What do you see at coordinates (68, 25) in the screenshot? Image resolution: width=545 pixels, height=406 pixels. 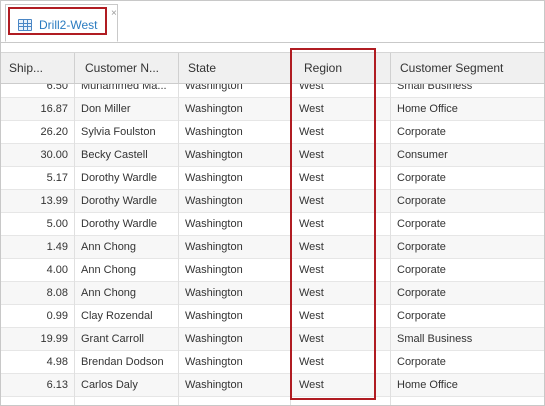 I see `tab-label: Drill2-West` at bounding box center [68, 25].